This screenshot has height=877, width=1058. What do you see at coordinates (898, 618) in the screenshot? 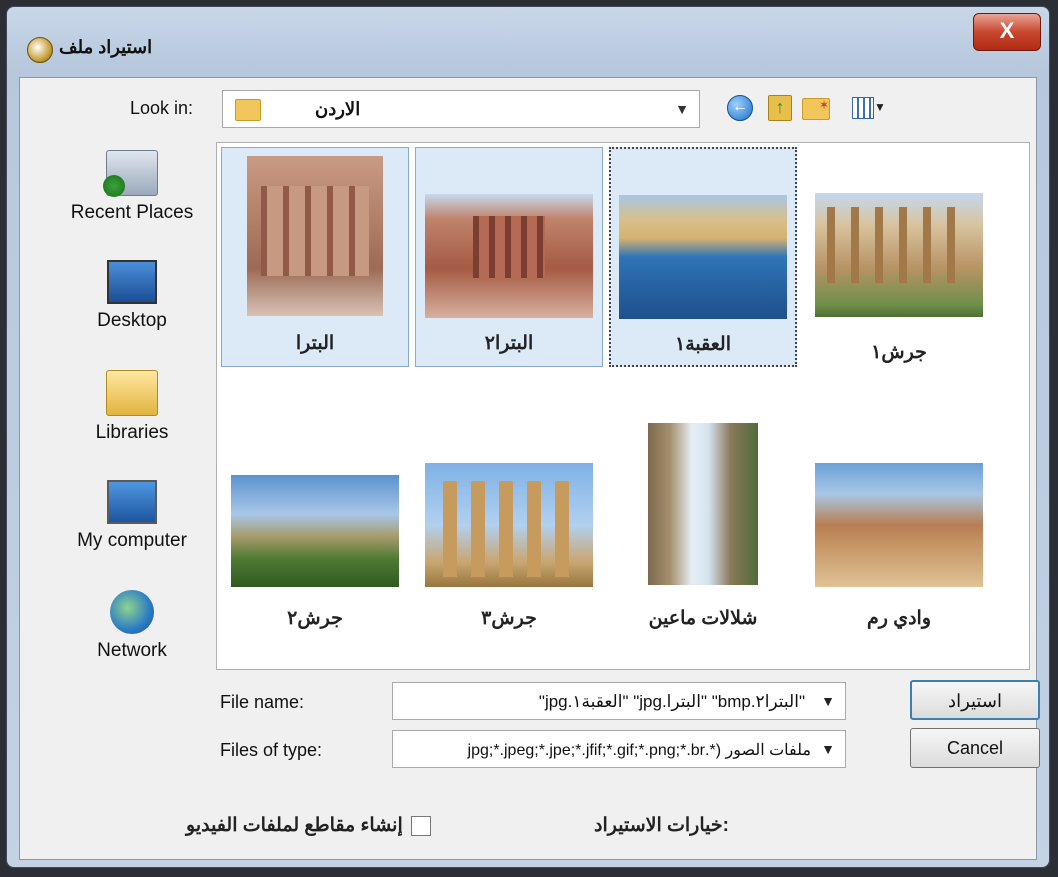
I see `file-name: وادي رم` at bounding box center [898, 618].